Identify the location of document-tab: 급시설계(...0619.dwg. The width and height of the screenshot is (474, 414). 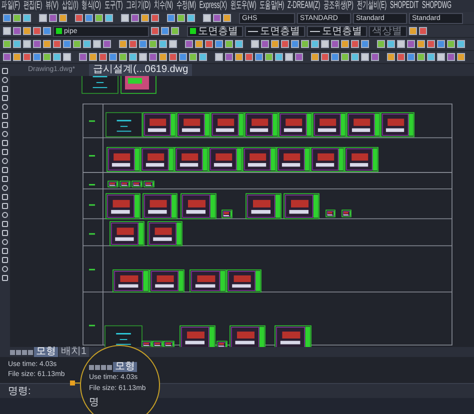
(140, 70).